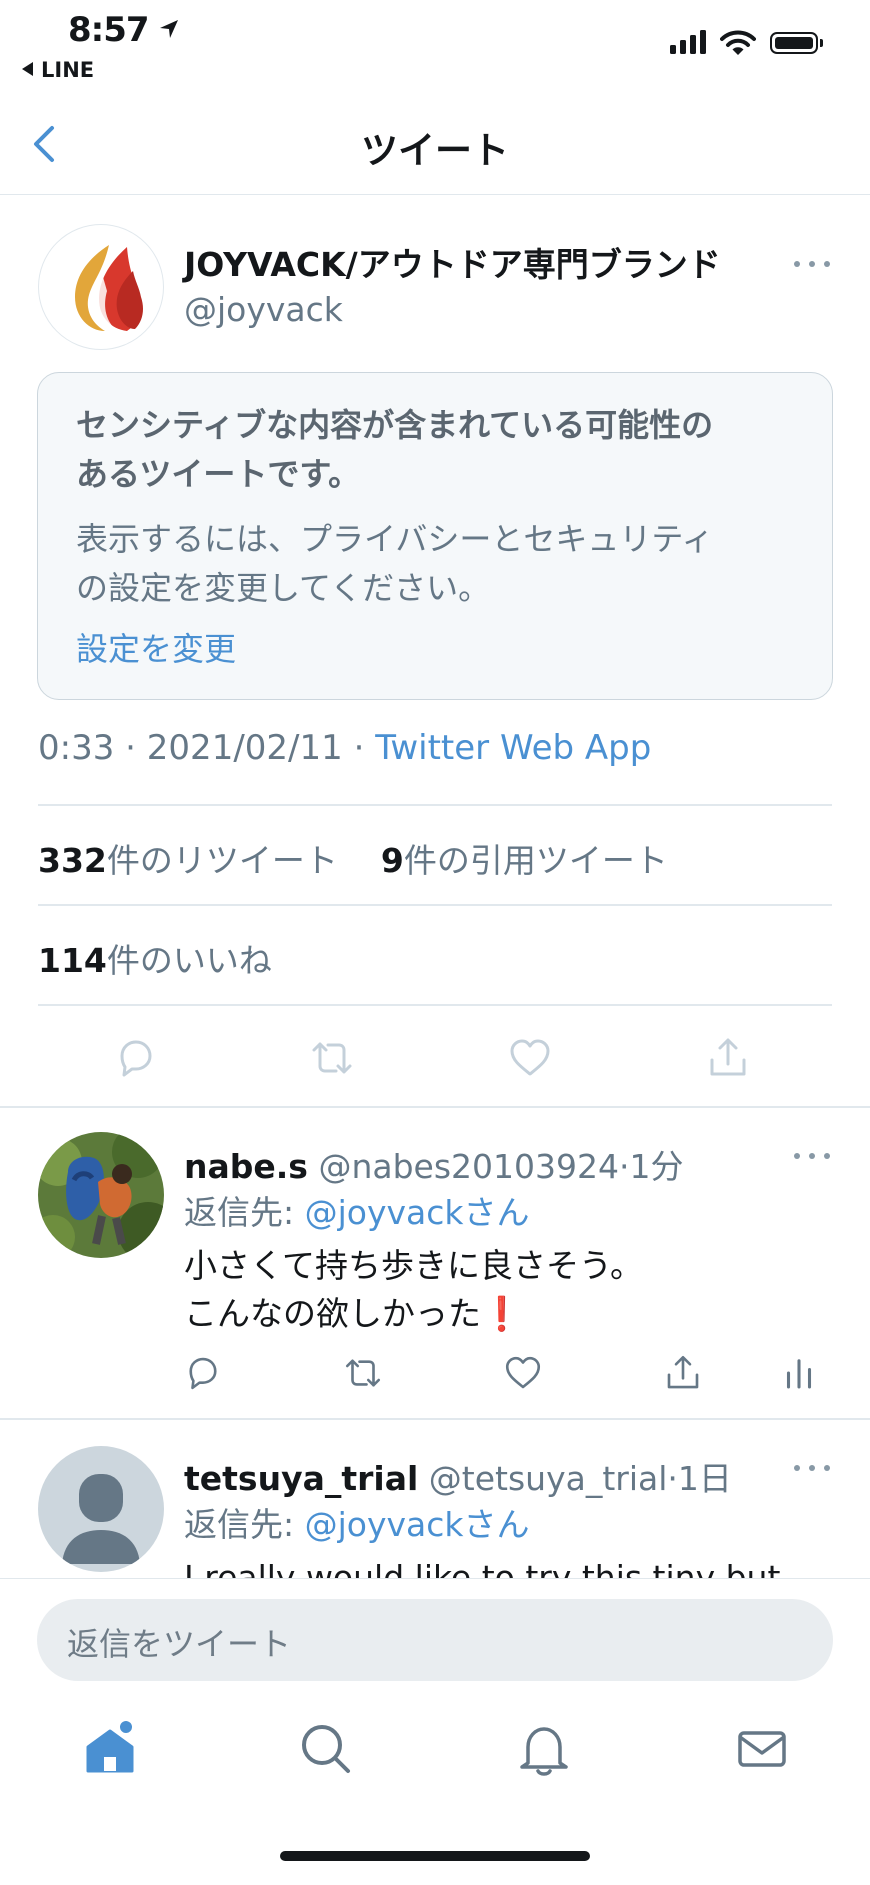  I want to click on sensitive-title-line: あるツイートです。, so click(218, 474).